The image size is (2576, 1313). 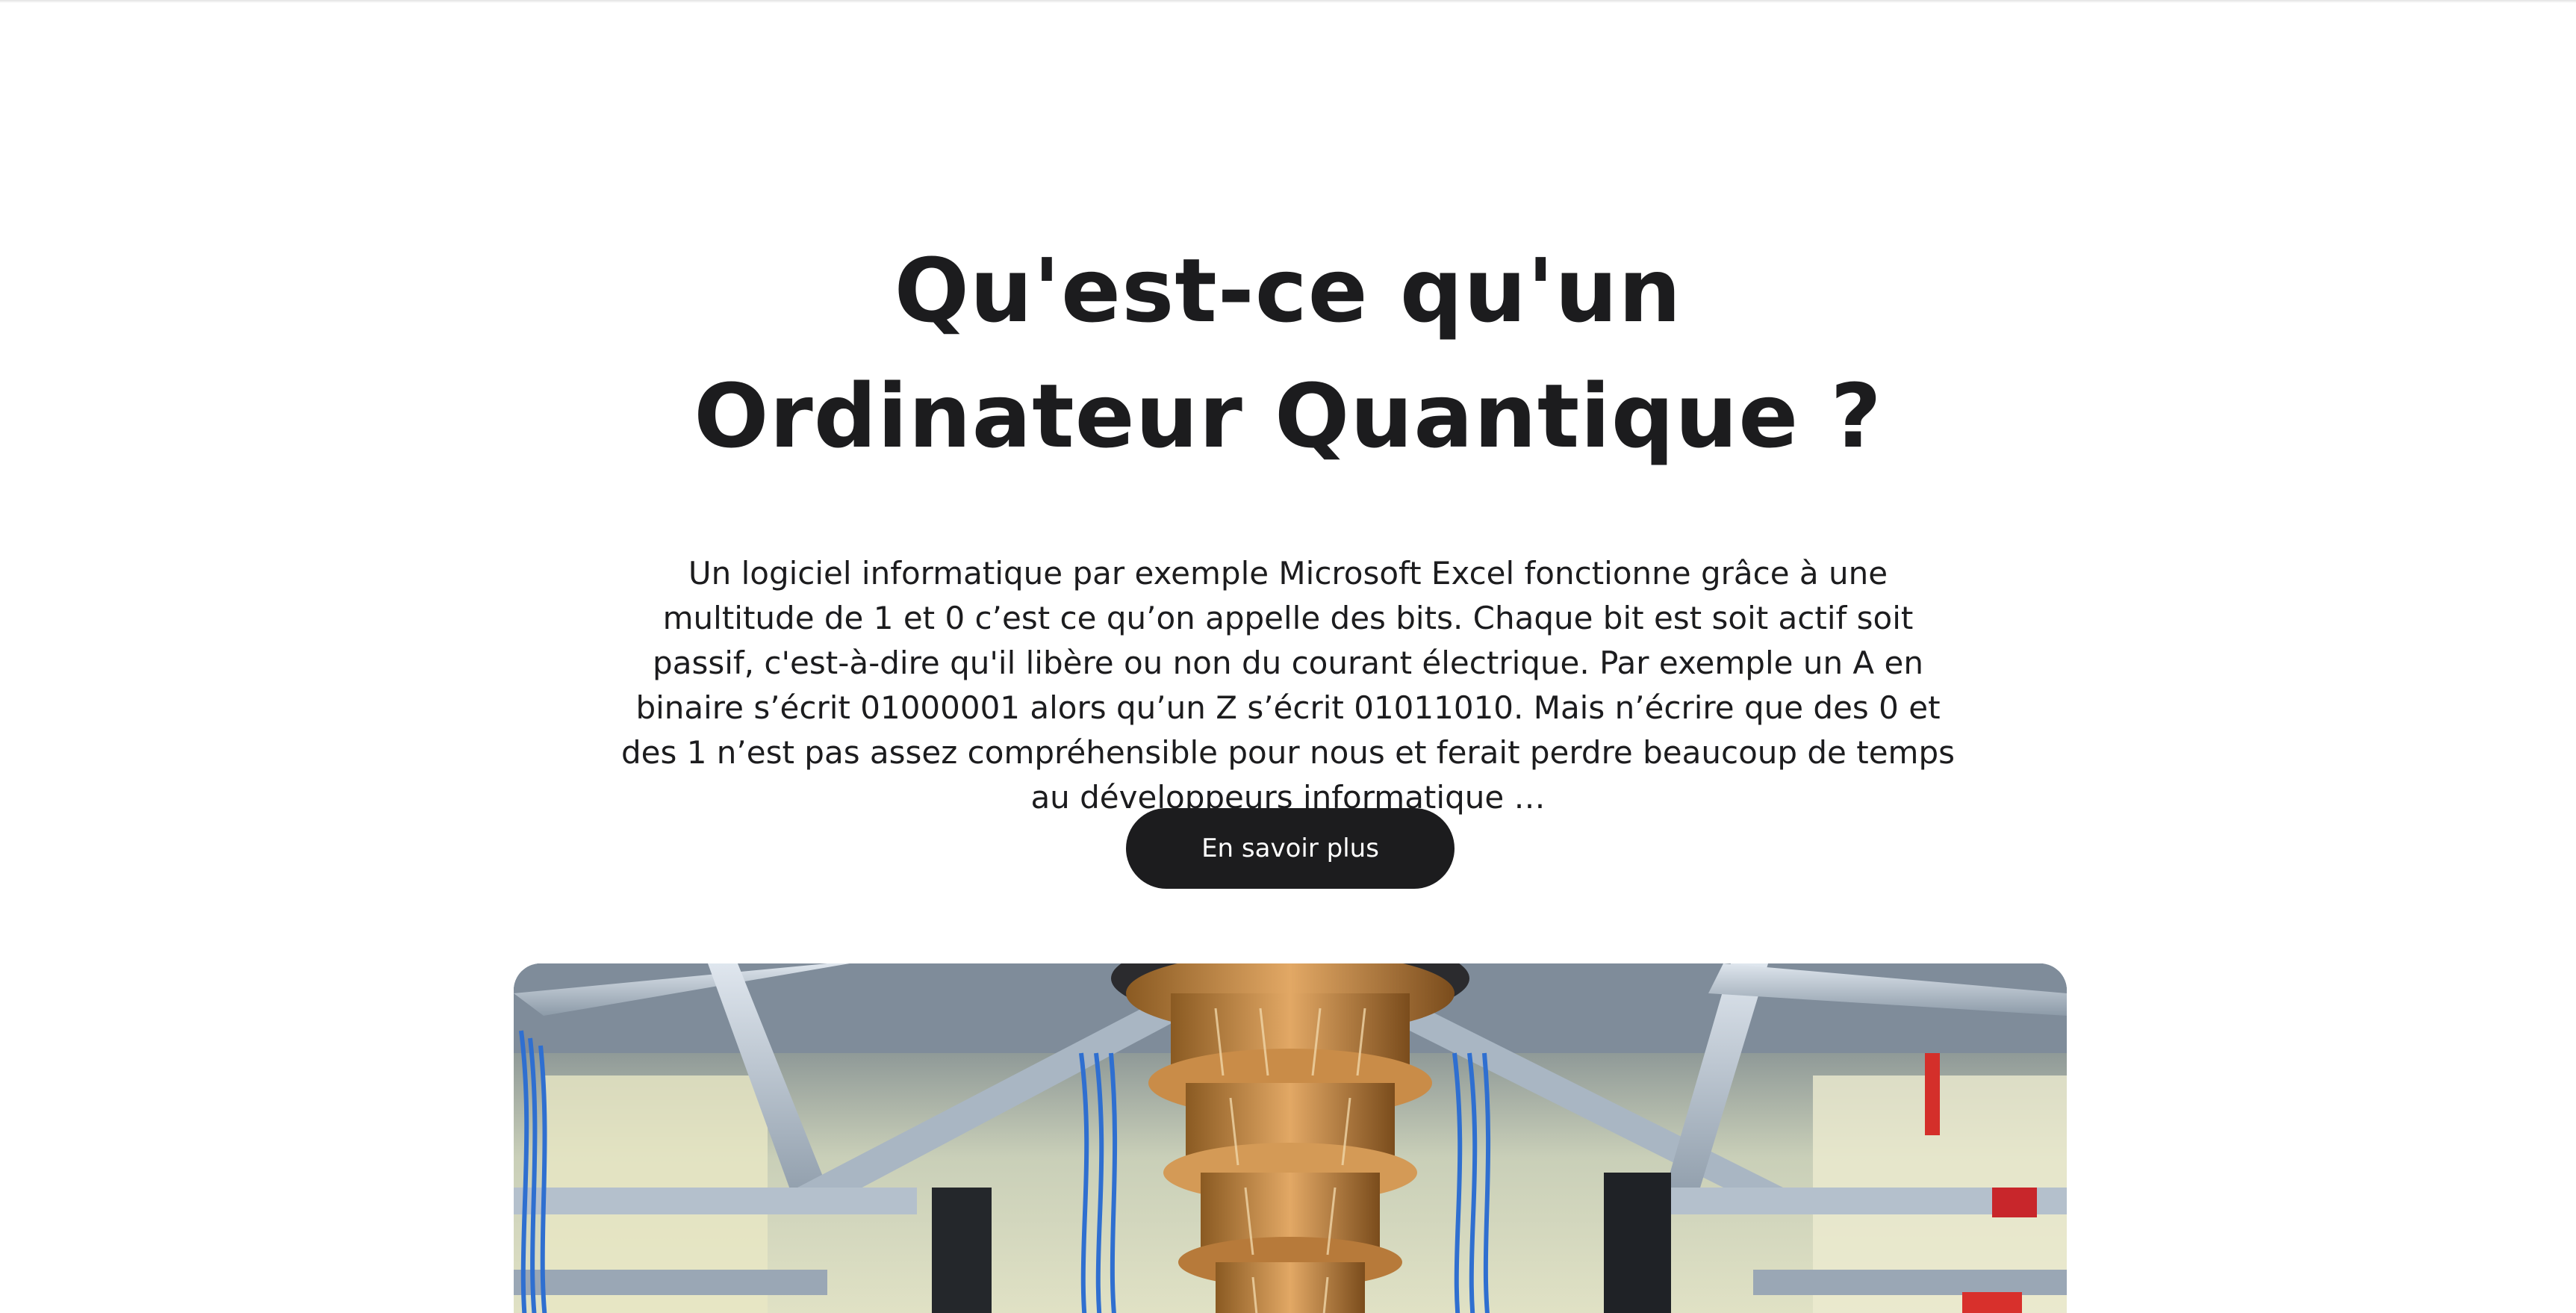 I want to click on page-title-line-2: Ordinateur Quantique ?, so click(x=1288, y=416).